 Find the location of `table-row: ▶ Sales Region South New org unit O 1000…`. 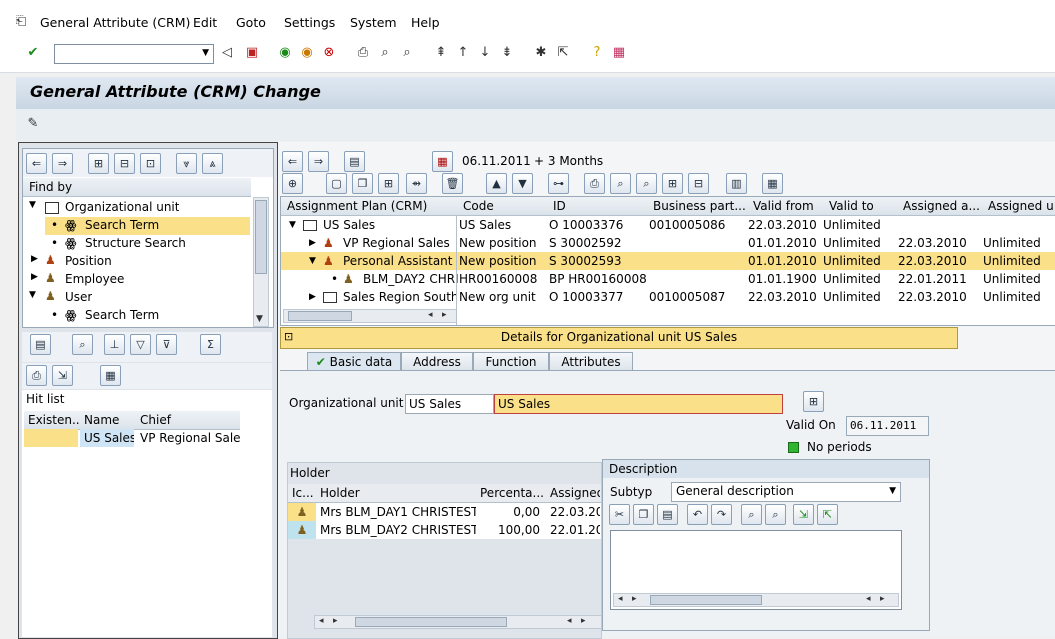

table-row: ▶ Sales Region South New org unit O 1000… is located at coordinates (668, 297).